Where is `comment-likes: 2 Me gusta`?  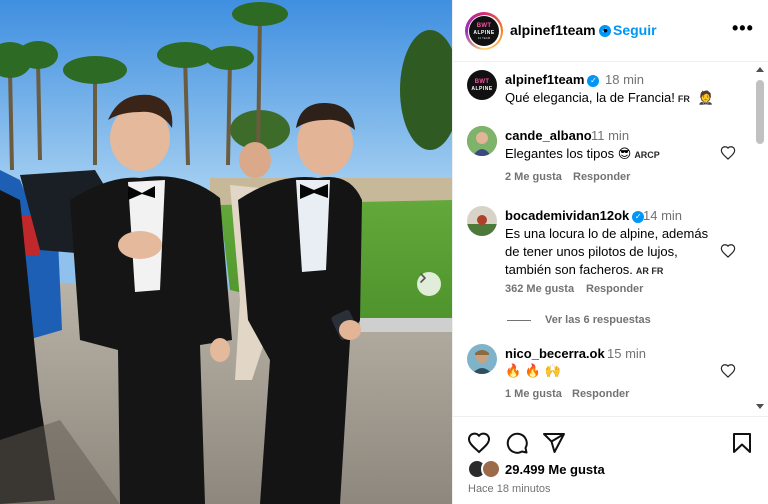
comment-likes: 2 Me gusta is located at coordinates (533, 177).